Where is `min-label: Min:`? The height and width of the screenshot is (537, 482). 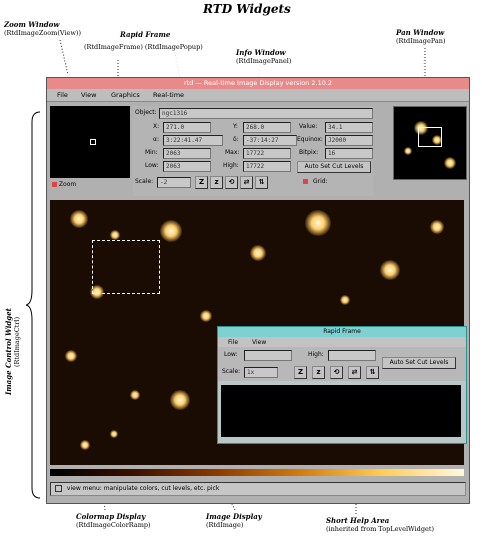
min-label: Min: is located at coordinates (151, 152).